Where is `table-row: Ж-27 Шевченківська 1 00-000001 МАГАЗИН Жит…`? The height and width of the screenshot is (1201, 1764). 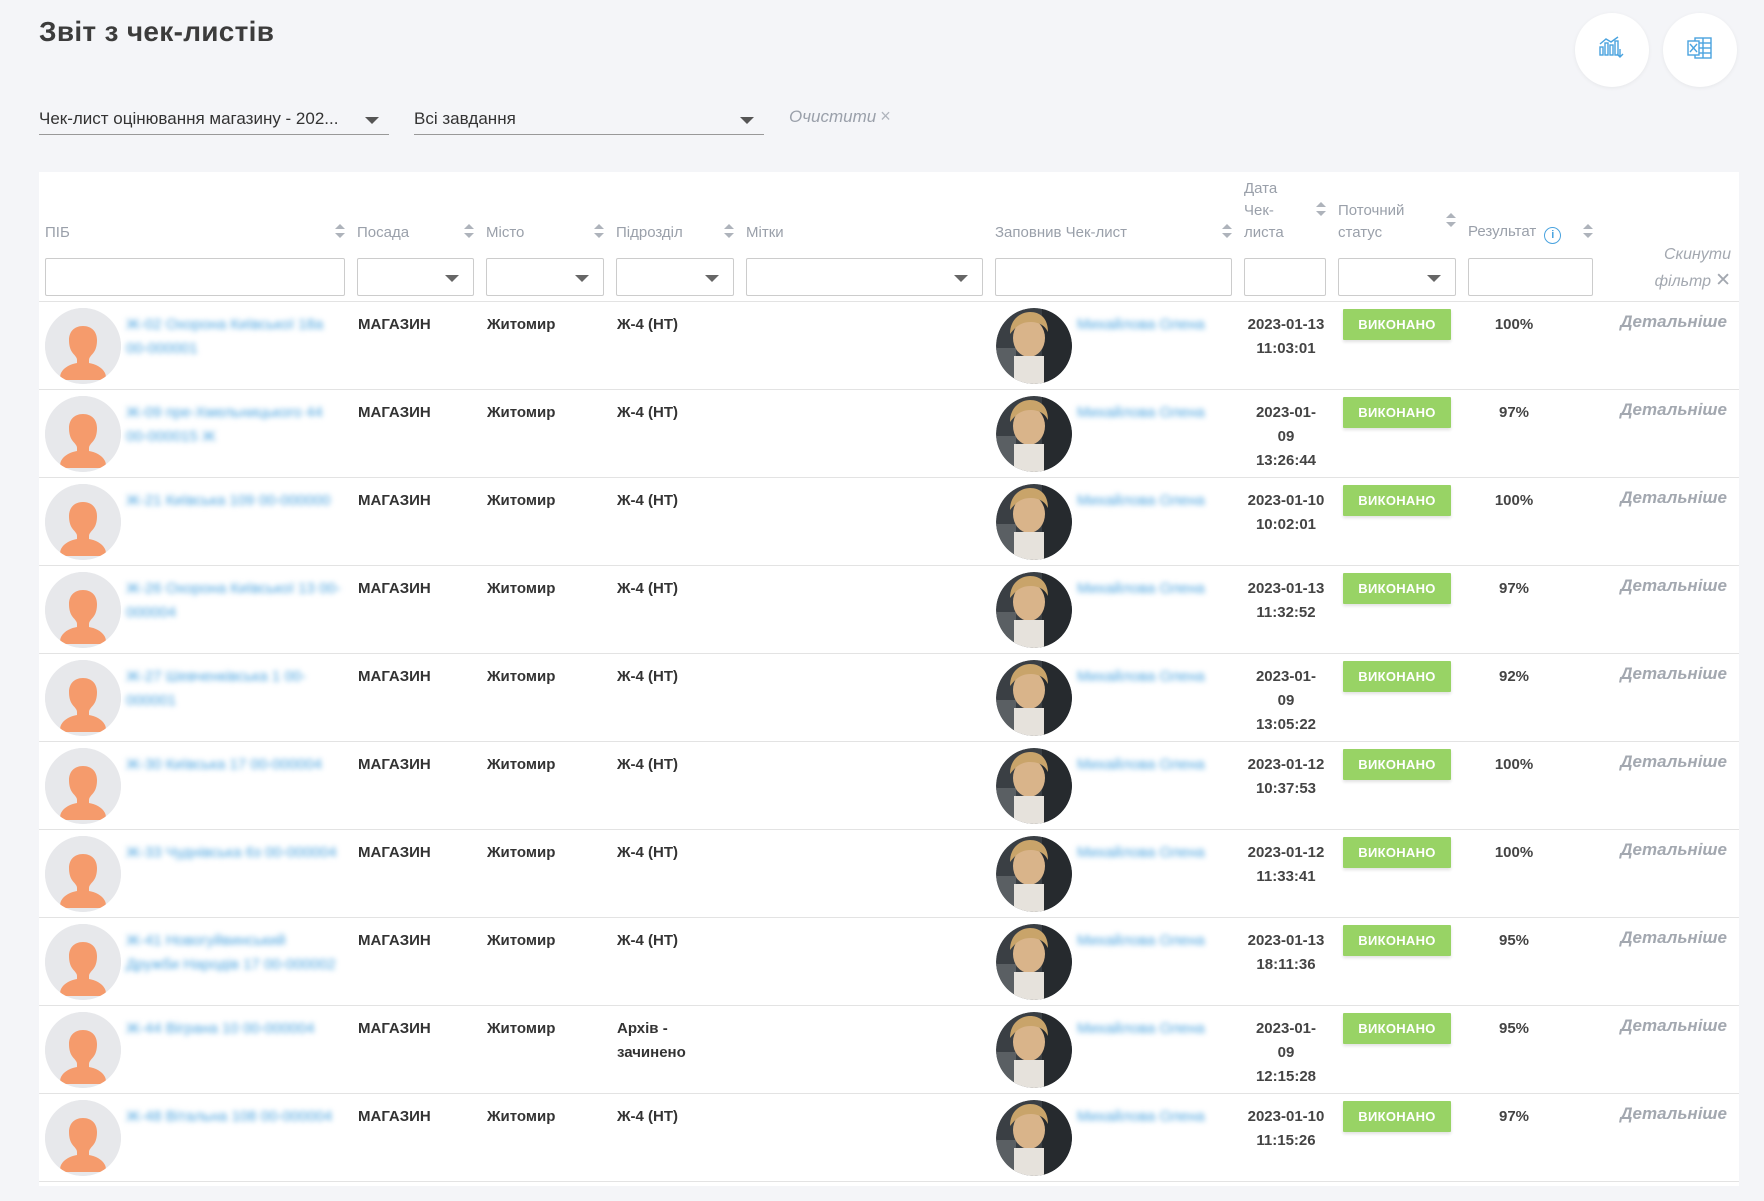 table-row: Ж-27 Шевченківська 1 00-000001 МАГАЗИН Жит… is located at coordinates (889, 698).